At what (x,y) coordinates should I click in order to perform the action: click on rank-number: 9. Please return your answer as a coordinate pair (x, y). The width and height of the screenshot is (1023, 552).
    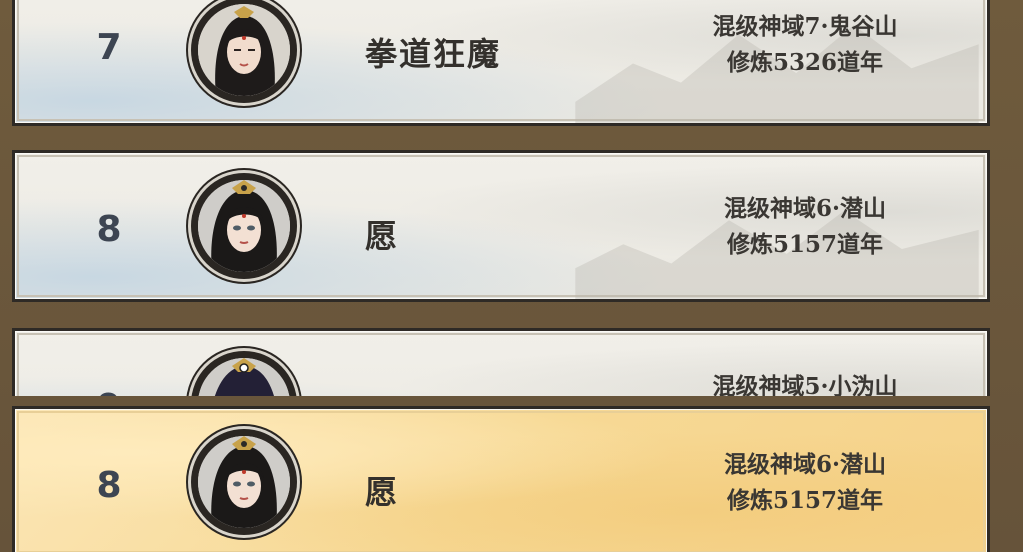
    Looking at the image, I should click on (109, 391).